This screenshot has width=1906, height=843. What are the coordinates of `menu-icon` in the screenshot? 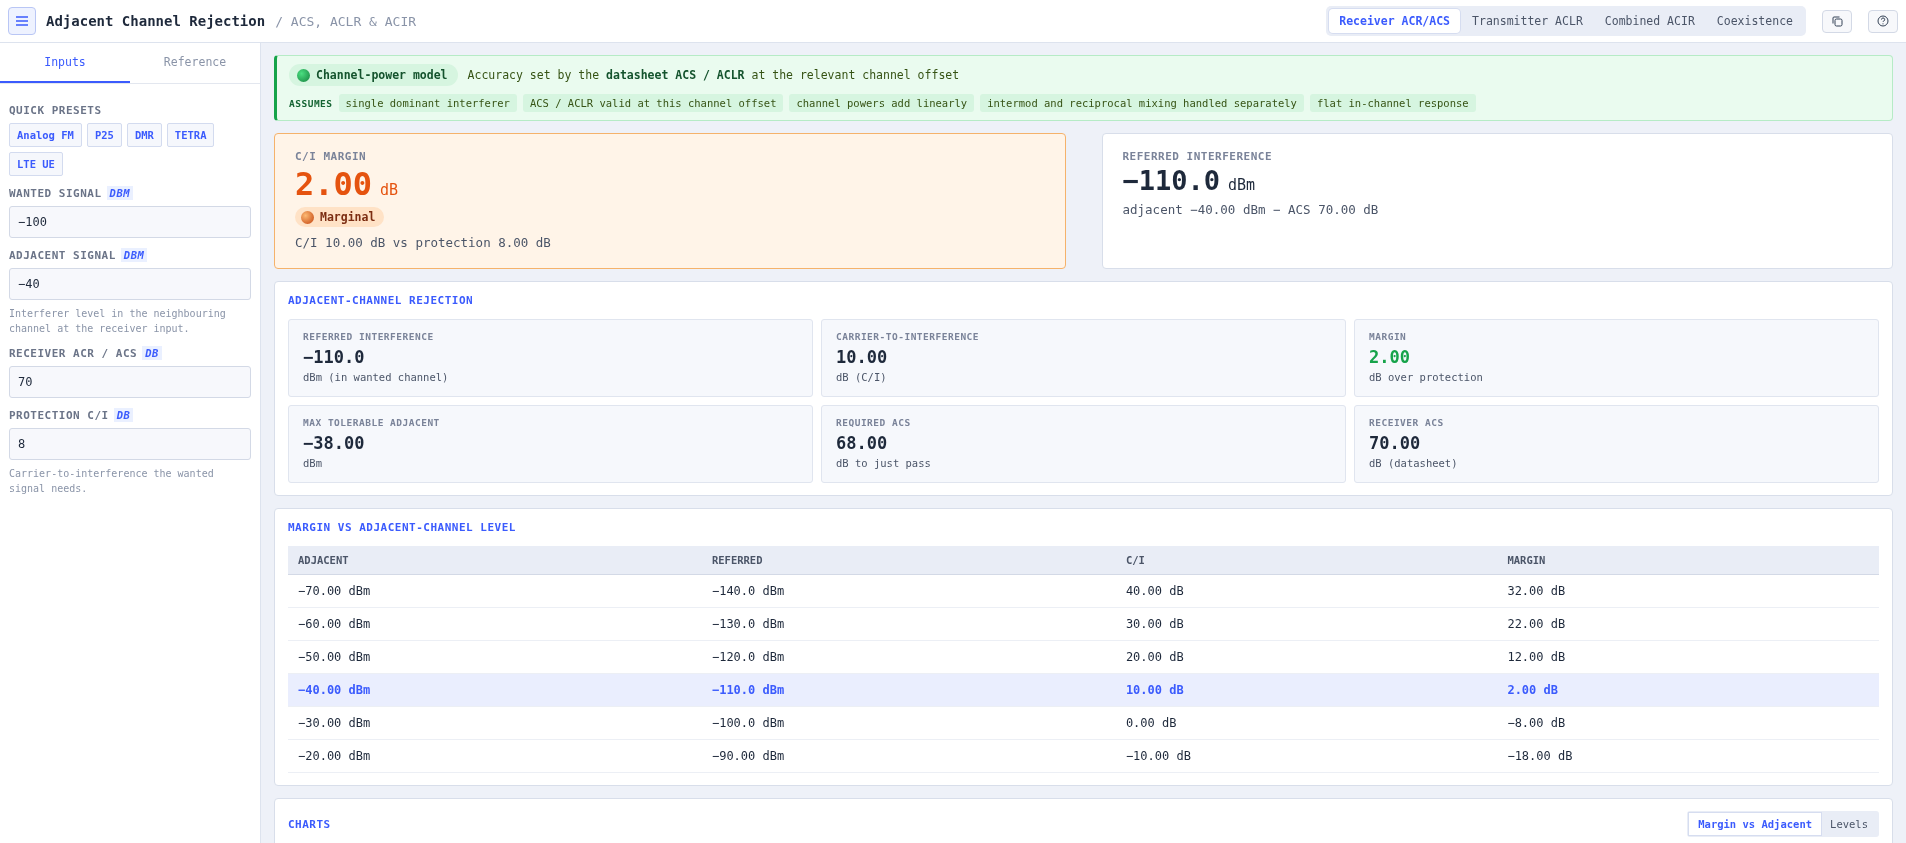 It's located at (22, 21).